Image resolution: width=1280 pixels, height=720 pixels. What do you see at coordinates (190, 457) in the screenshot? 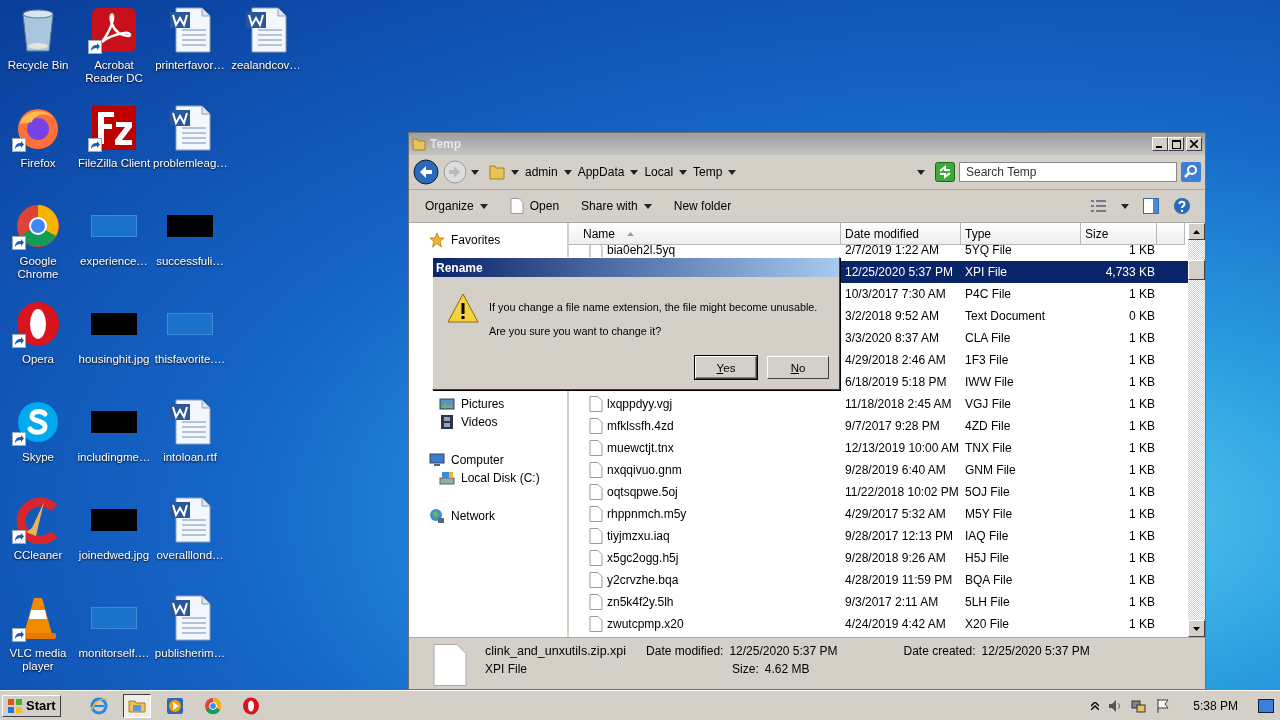
I see `desktop-icon-label: intoloan.rtf` at bounding box center [190, 457].